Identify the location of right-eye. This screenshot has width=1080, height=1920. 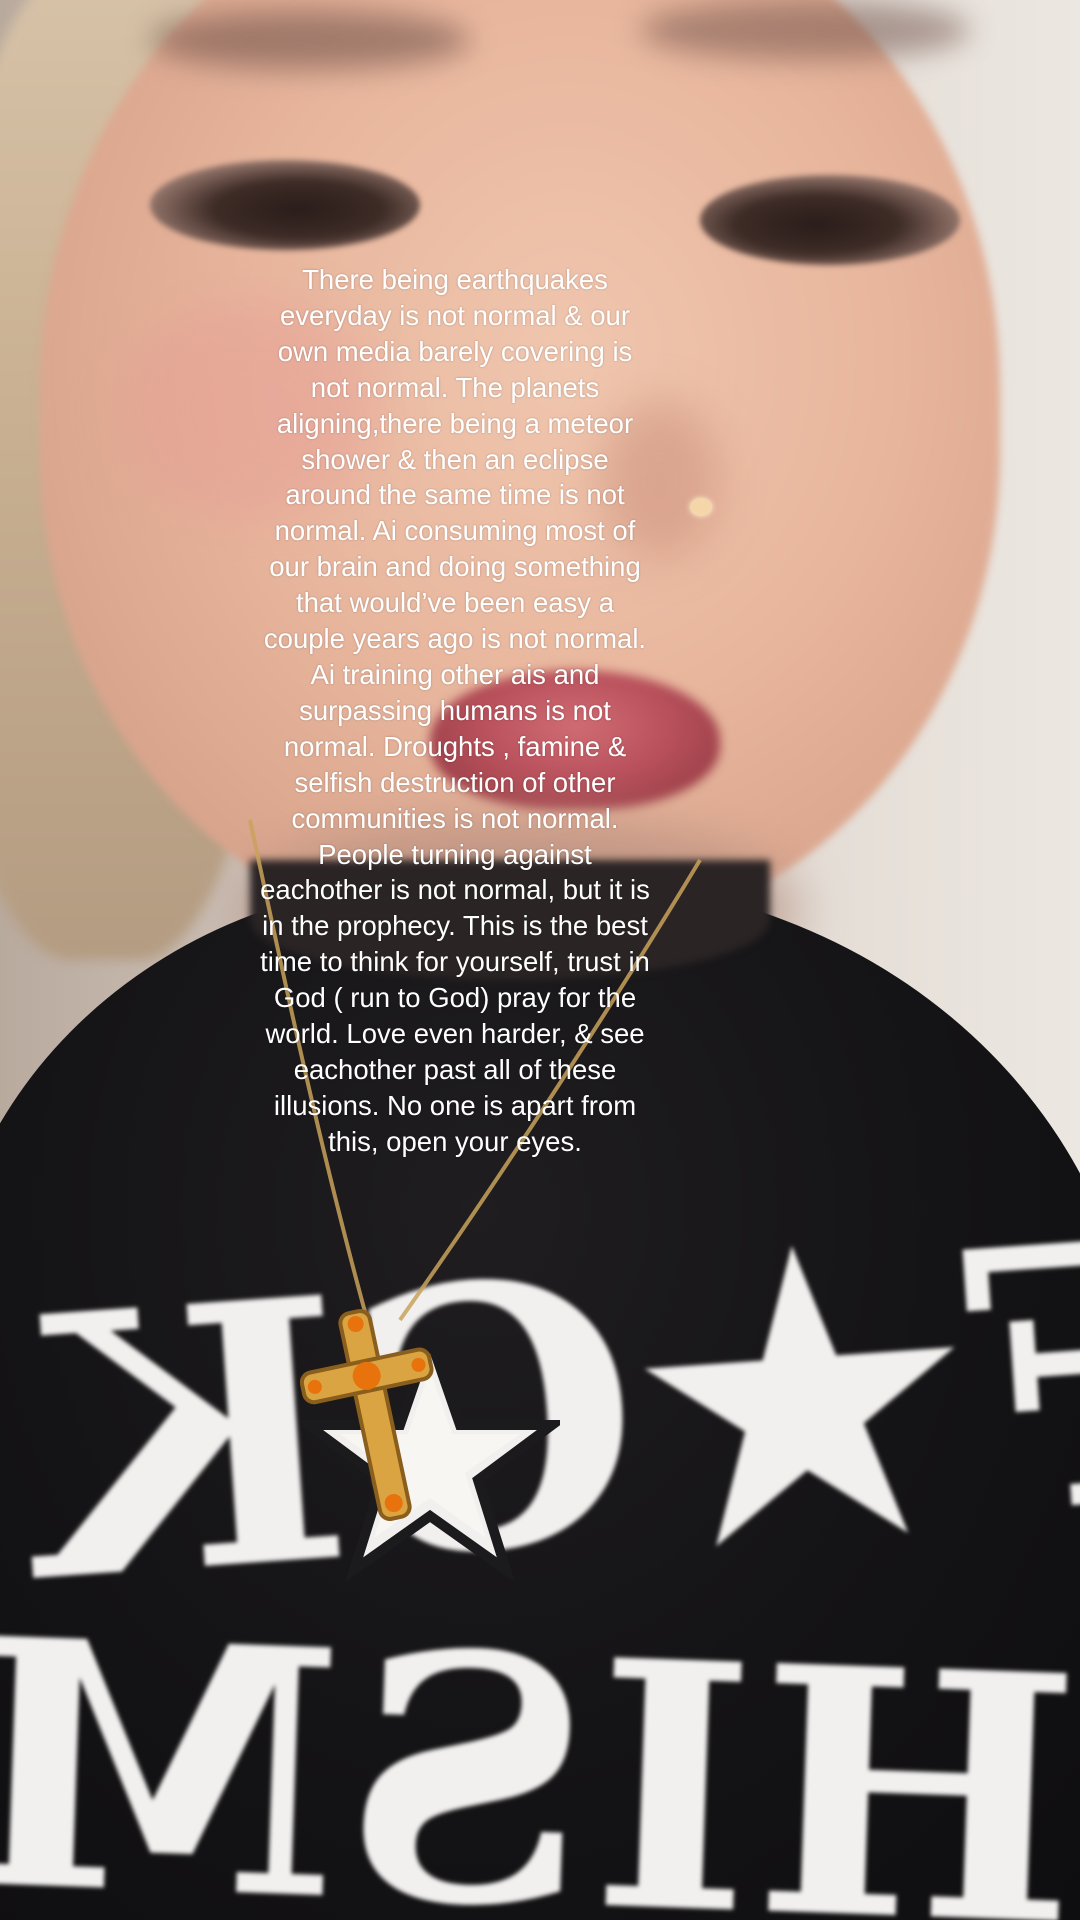
(830, 220).